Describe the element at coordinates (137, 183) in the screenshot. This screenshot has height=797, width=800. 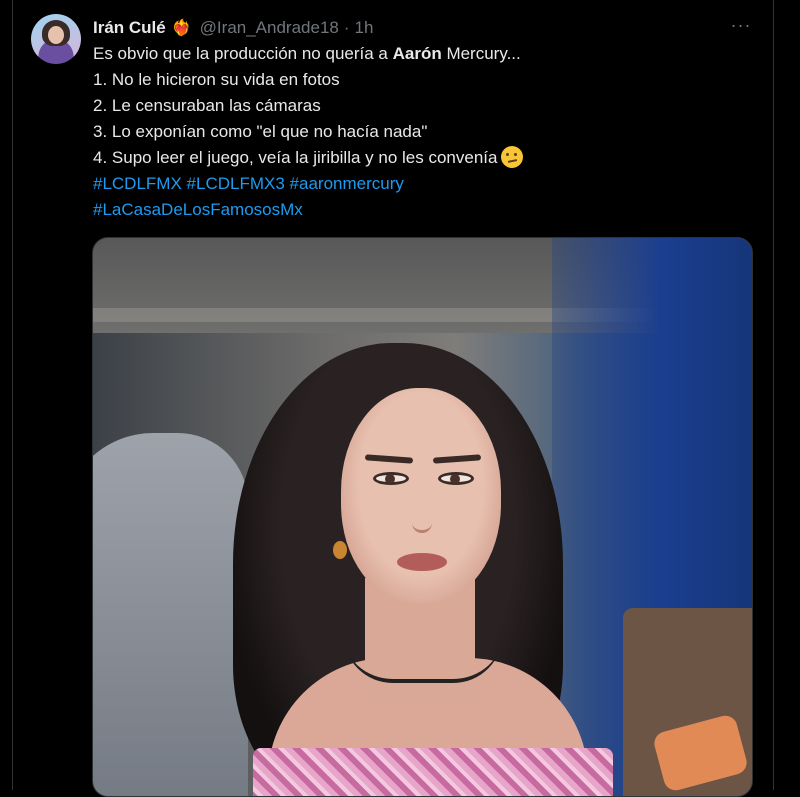
I see `hashtag-link: #LCDLFMX` at that location.